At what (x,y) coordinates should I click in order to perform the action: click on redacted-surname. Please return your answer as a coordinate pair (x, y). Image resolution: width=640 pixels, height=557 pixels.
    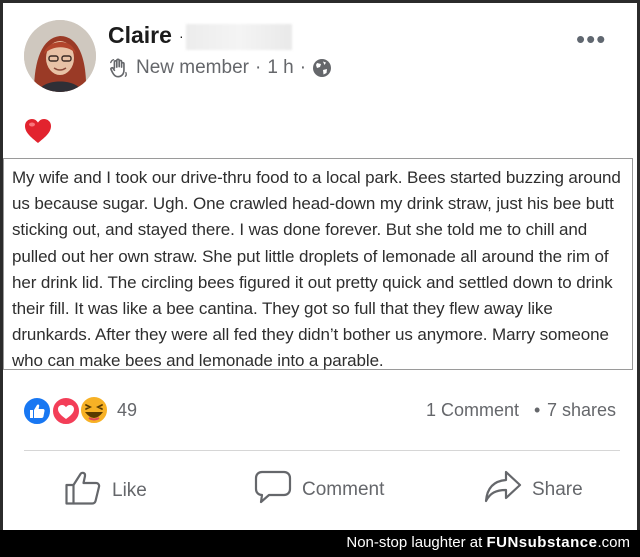
    Looking at the image, I should click on (239, 37).